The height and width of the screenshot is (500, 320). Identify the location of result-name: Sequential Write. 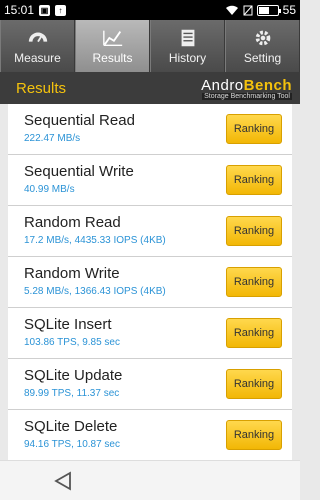
(79, 171).